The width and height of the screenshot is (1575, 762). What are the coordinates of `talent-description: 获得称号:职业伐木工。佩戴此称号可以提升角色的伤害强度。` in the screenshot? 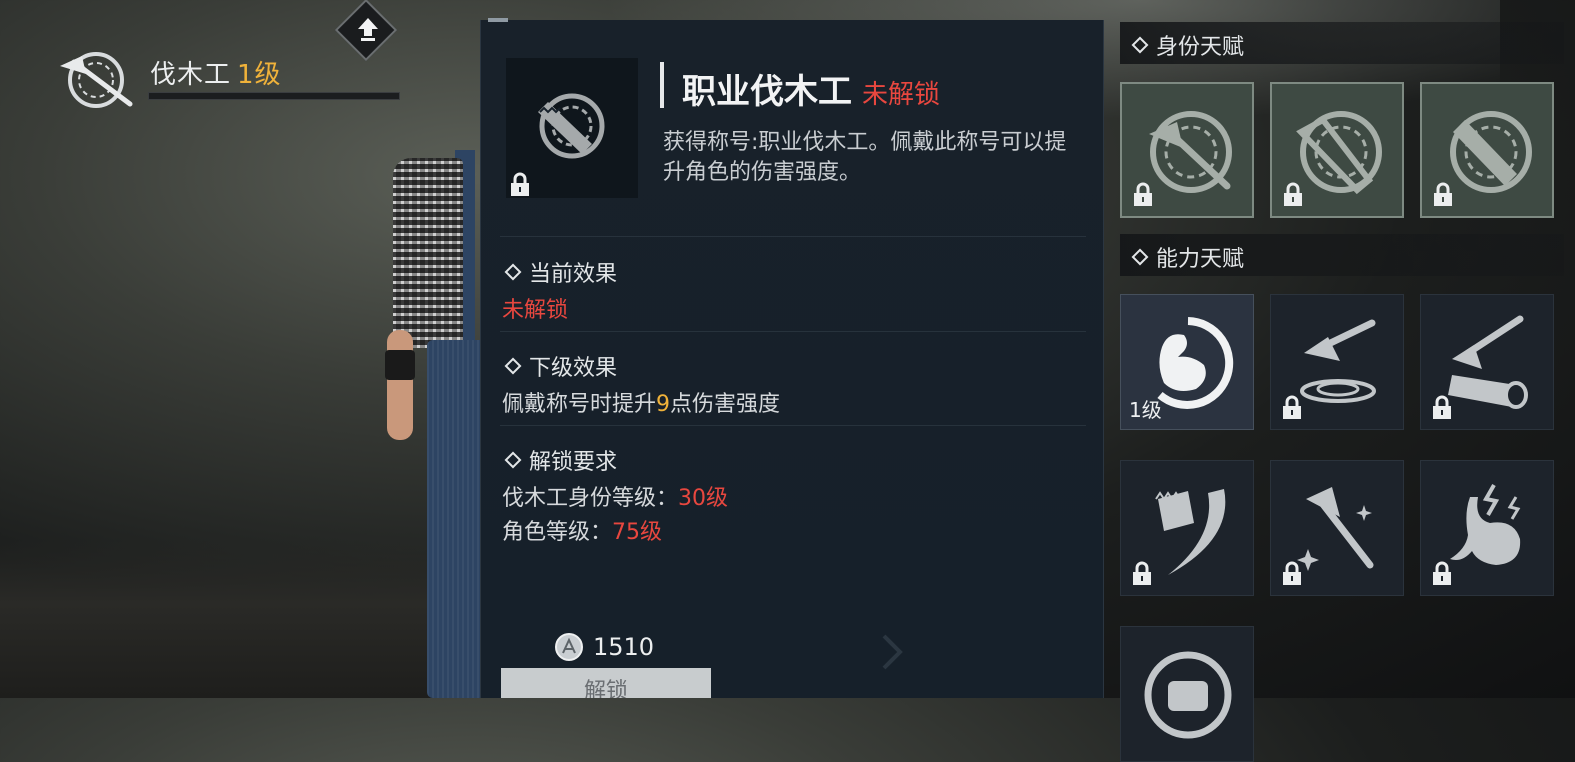 It's located at (865, 157).